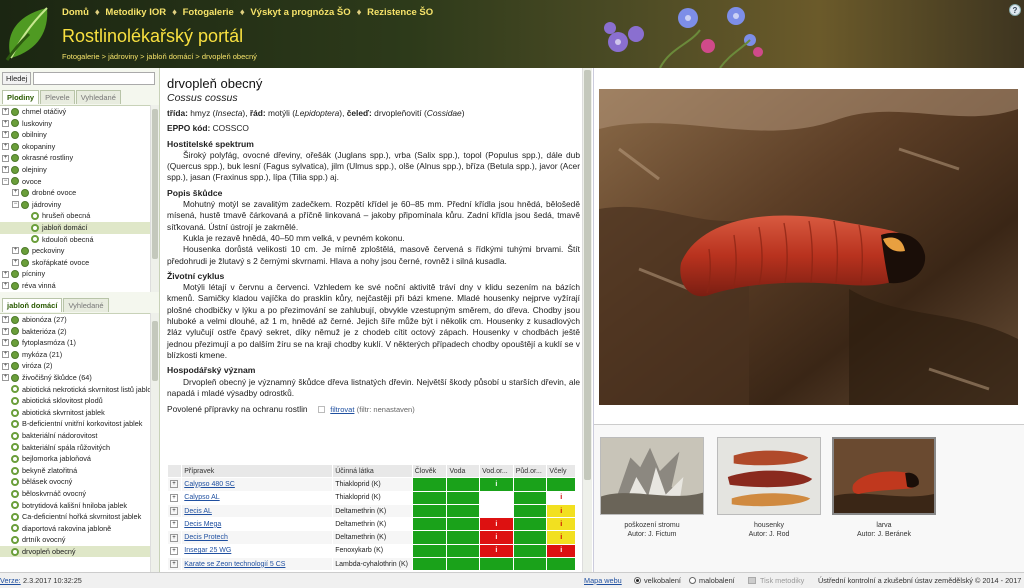  Describe the element at coordinates (692, 580) in the screenshot. I see `radio-small-pack` at that location.